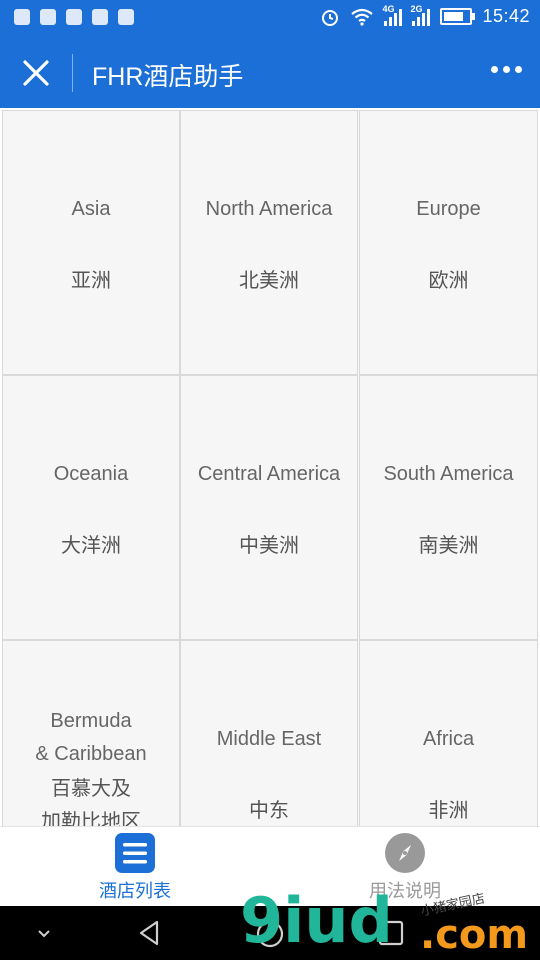 This screenshot has width=540, height=960. What do you see at coordinates (91, 507) in the screenshot?
I see `region-cell-oceania: Oceania 大洋洲` at bounding box center [91, 507].